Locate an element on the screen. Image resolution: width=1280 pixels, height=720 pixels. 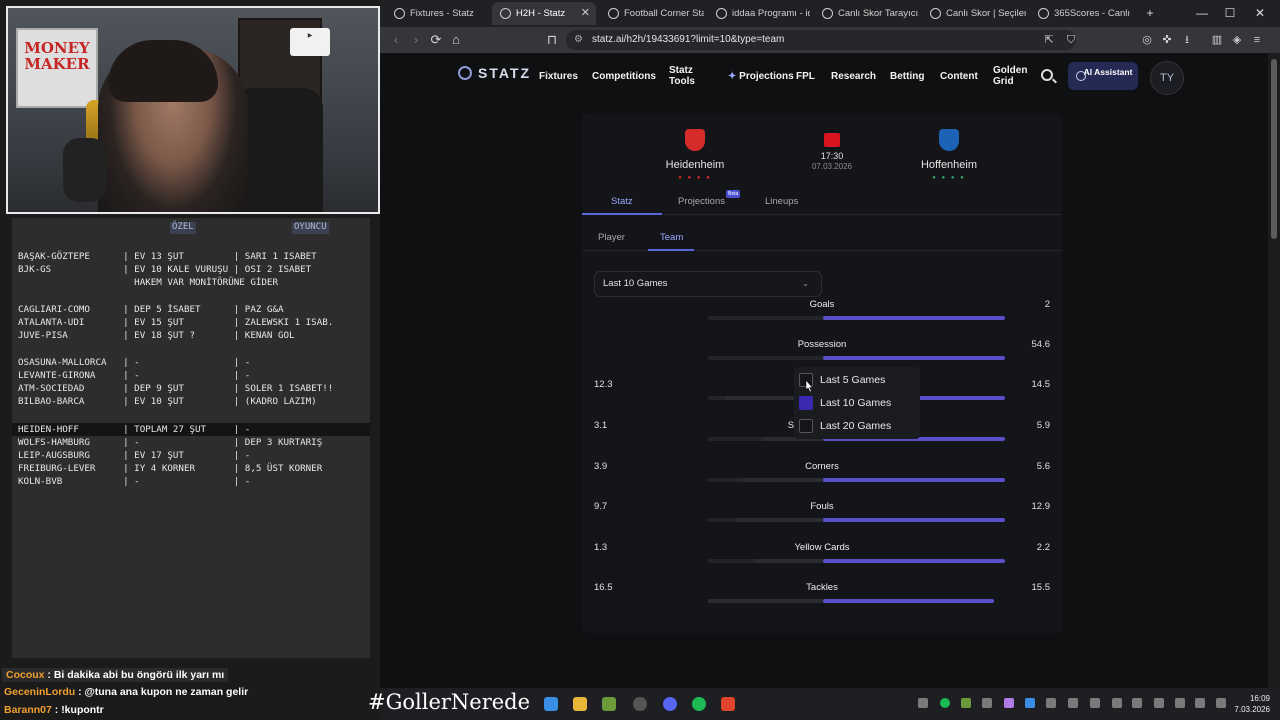
back-icon: ‹ is located at coordinates (396, 40).